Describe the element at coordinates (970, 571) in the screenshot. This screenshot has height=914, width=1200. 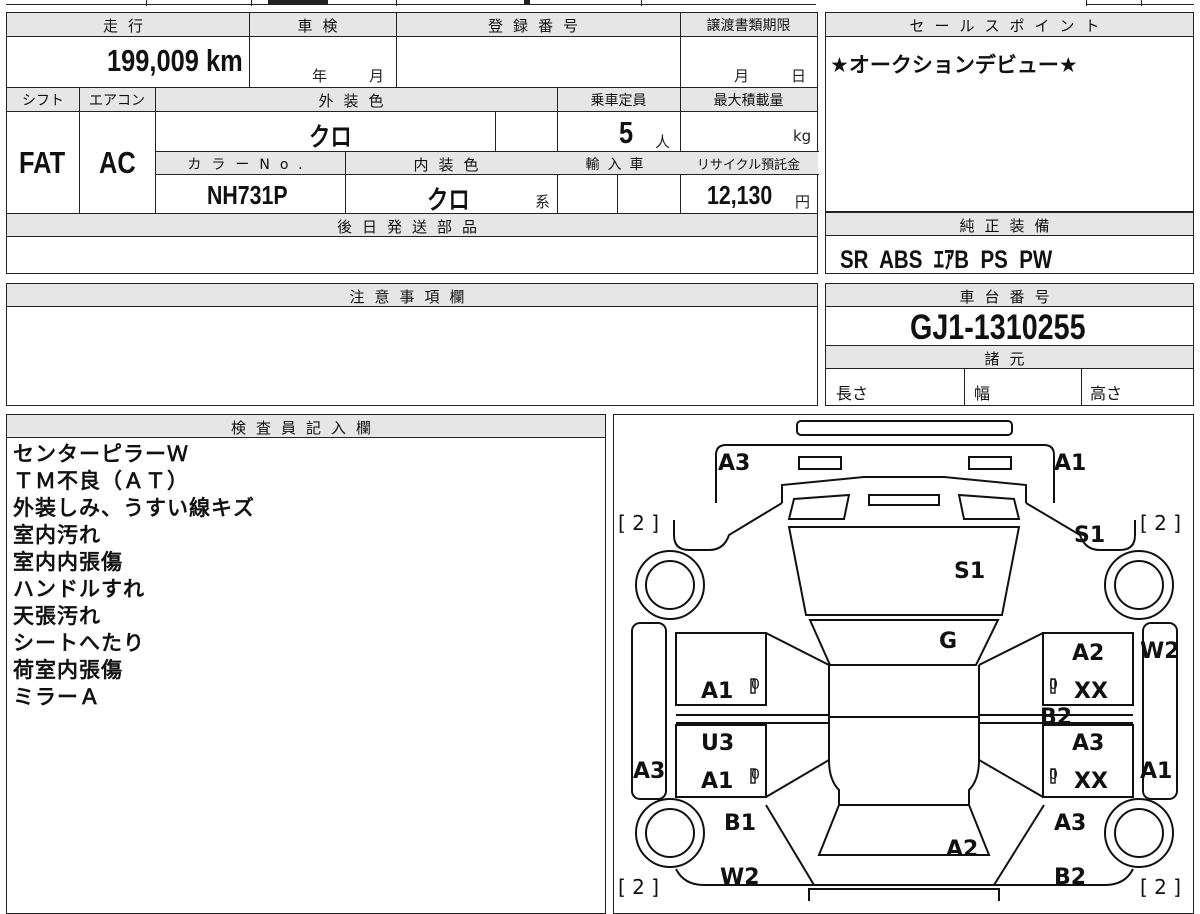
I see `label-hood: S1` at that location.